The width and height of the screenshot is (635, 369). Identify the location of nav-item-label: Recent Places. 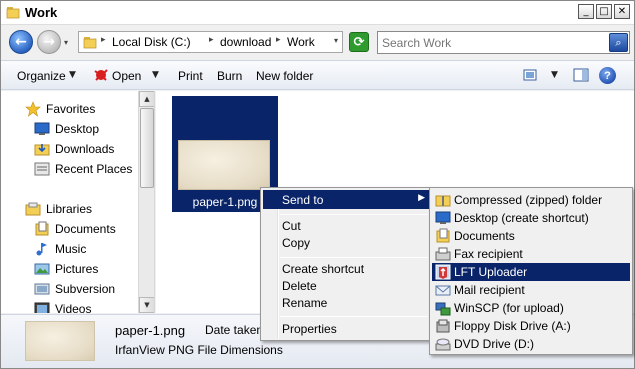
(94, 169).